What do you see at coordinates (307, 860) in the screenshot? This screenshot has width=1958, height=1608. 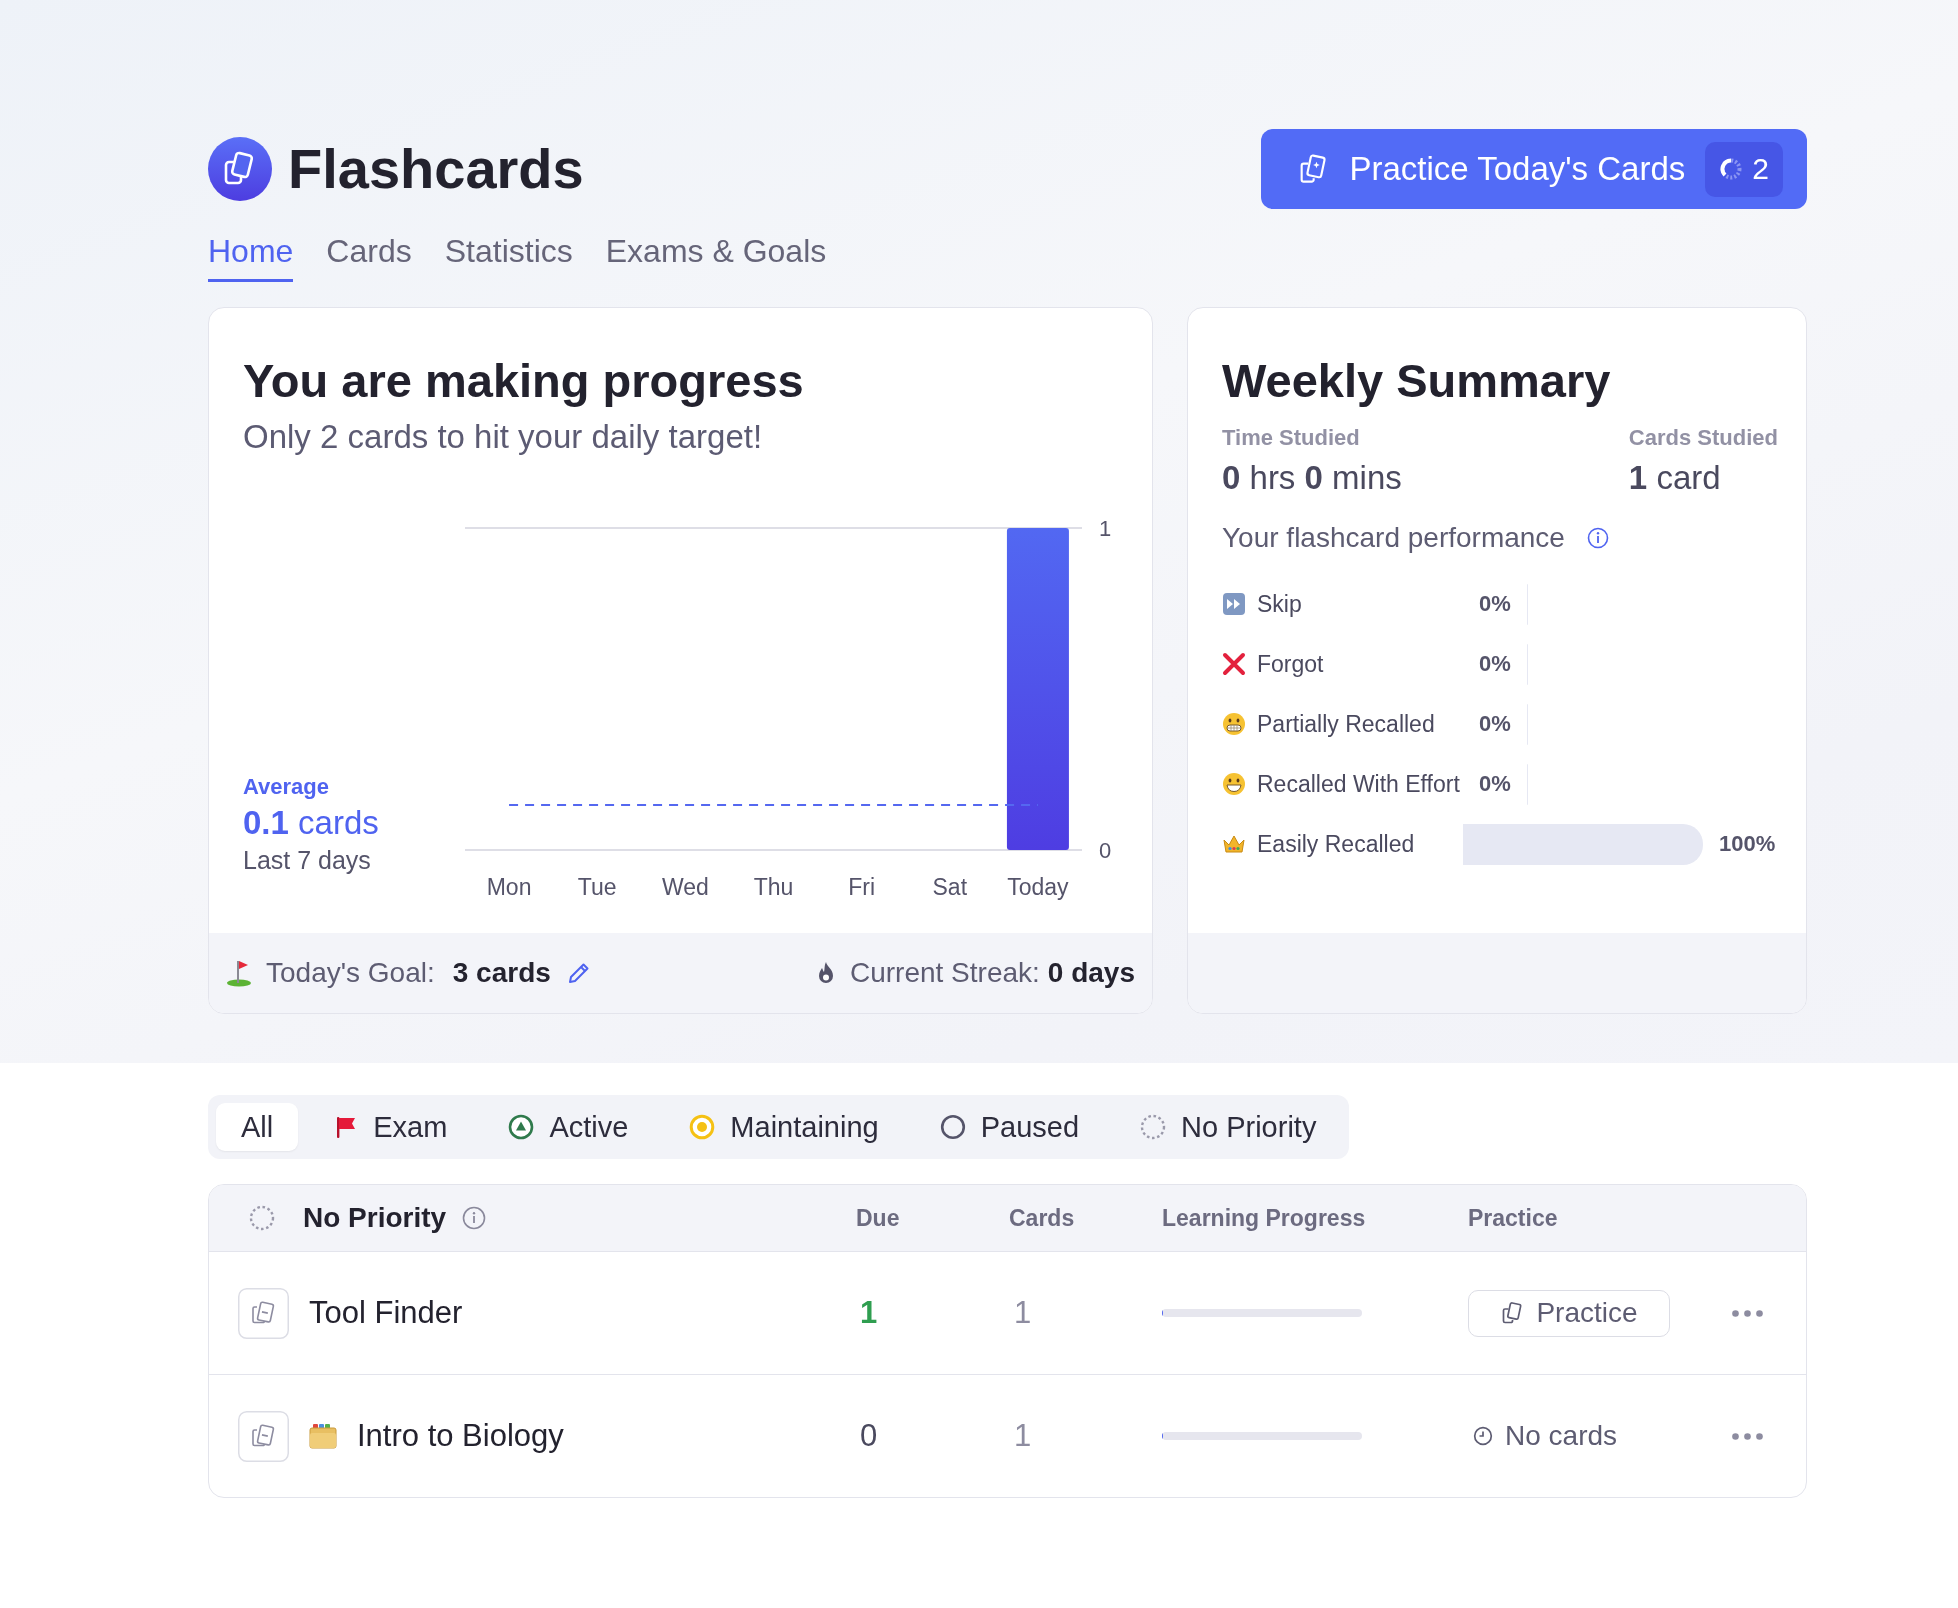 I see `average-period: Last 7 days` at bounding box center [307, 860].